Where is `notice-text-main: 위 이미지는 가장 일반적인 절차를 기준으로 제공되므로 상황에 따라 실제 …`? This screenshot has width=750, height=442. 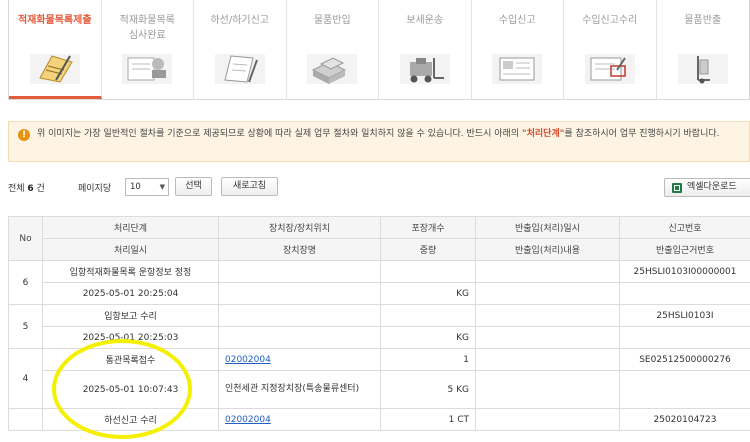 notice-text-main: 위 이미지는 가장 일반적인 절차를 기준으로 제공되므로 상황에 따라 실제 … is located at coordinates (279, 134).